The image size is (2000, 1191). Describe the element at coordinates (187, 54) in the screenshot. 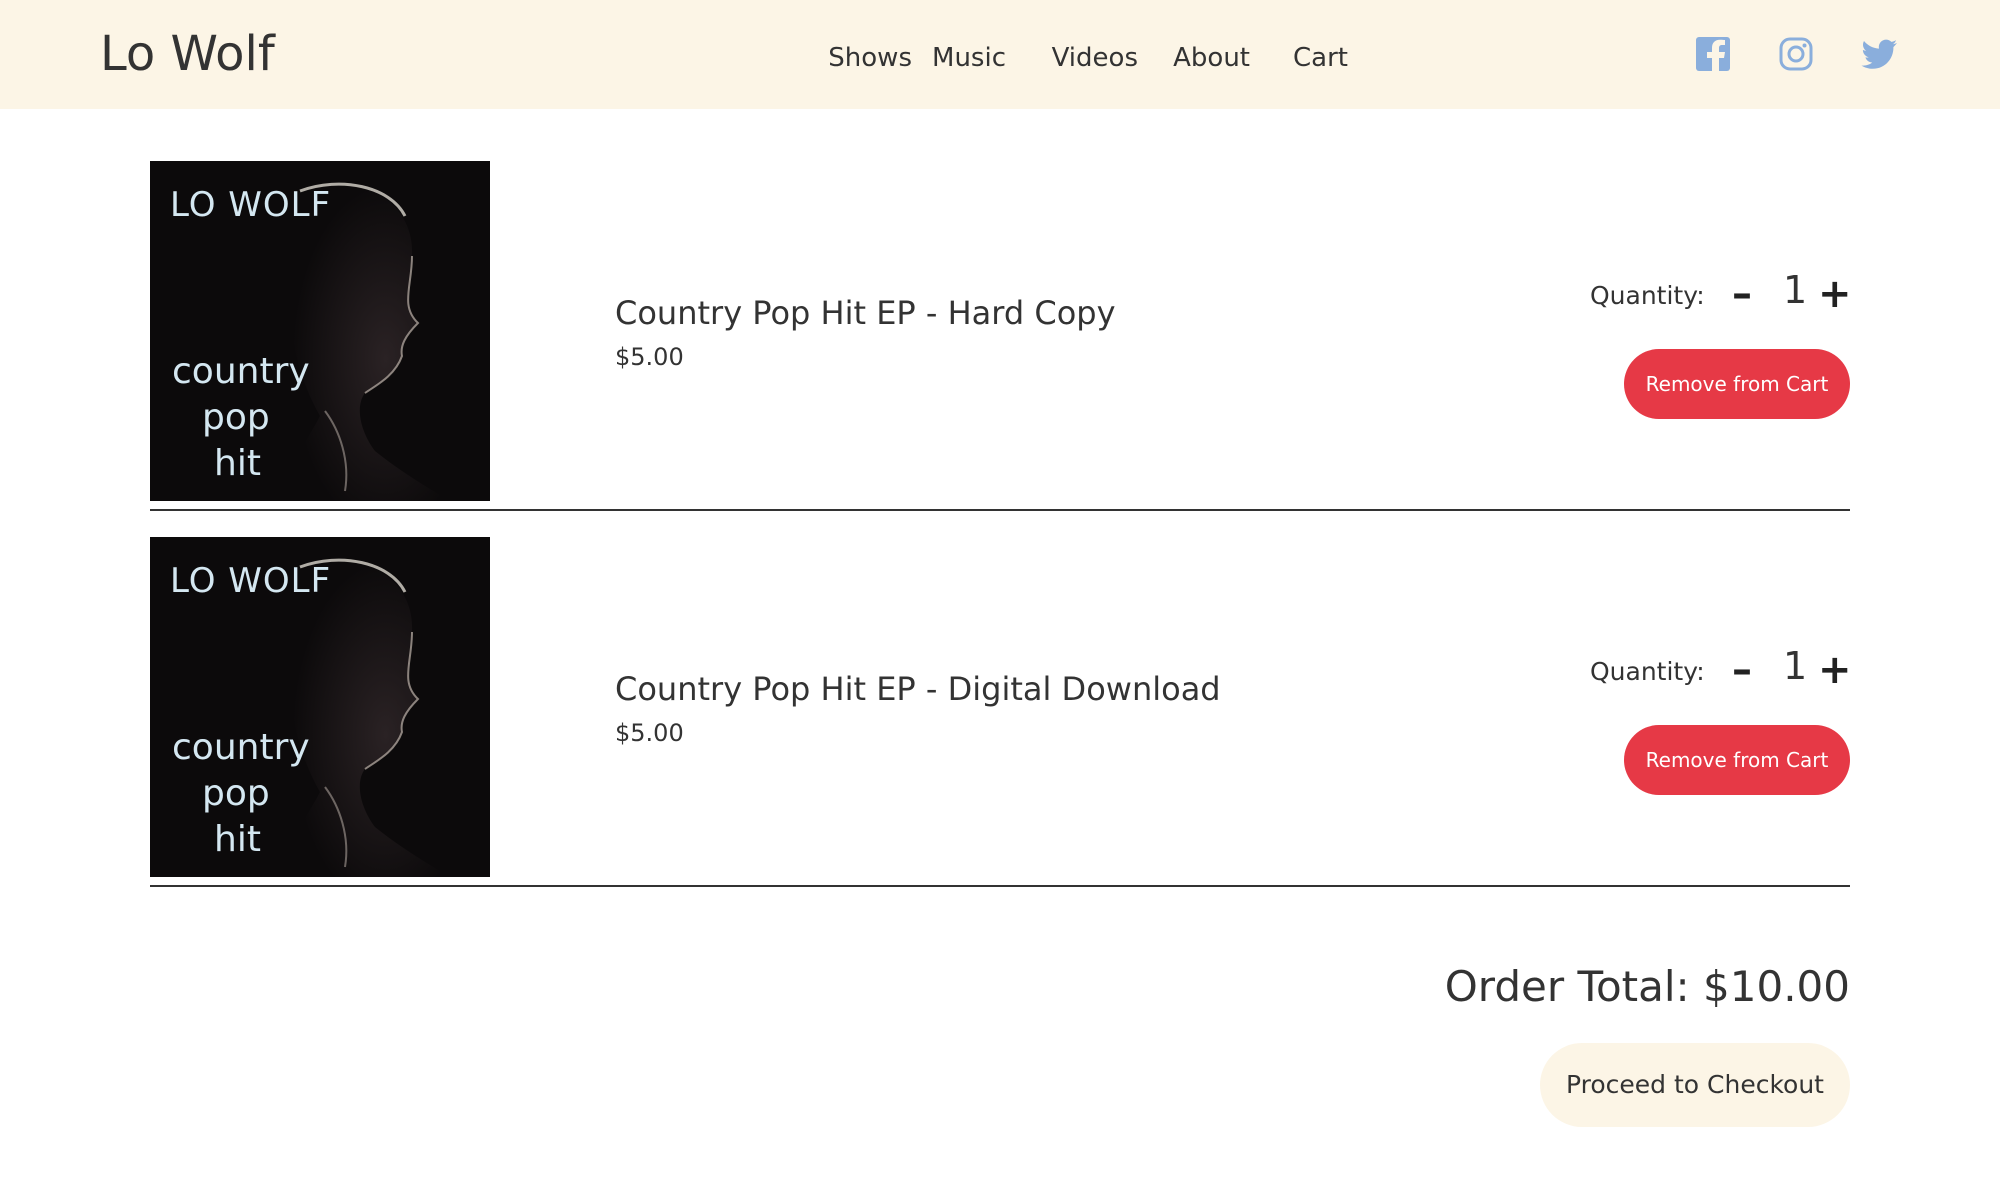

I see `site-logo: Lo Wolf` at that location.